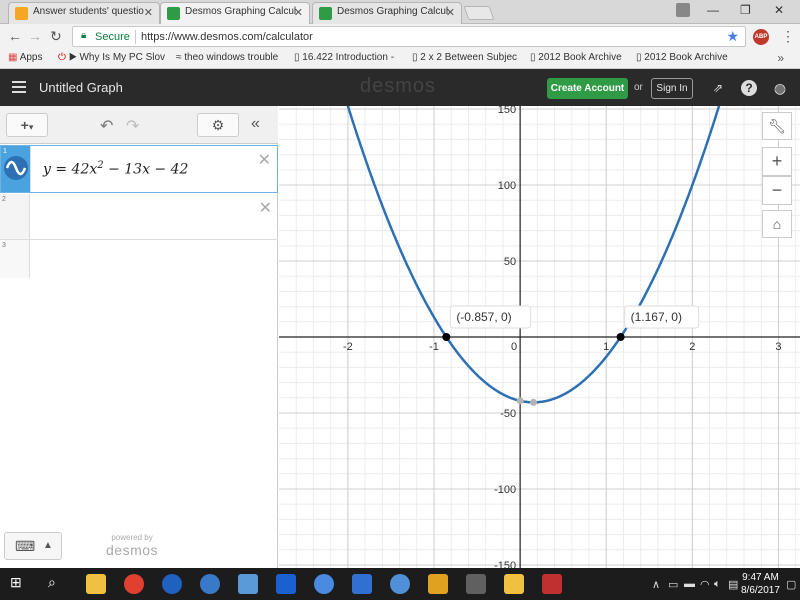  I want to click on home-default-view-icon: ⌂, so click(777, 224).